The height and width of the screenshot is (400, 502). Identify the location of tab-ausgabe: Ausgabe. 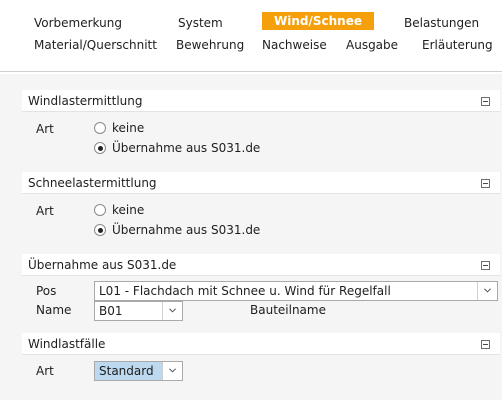
(372, 45).